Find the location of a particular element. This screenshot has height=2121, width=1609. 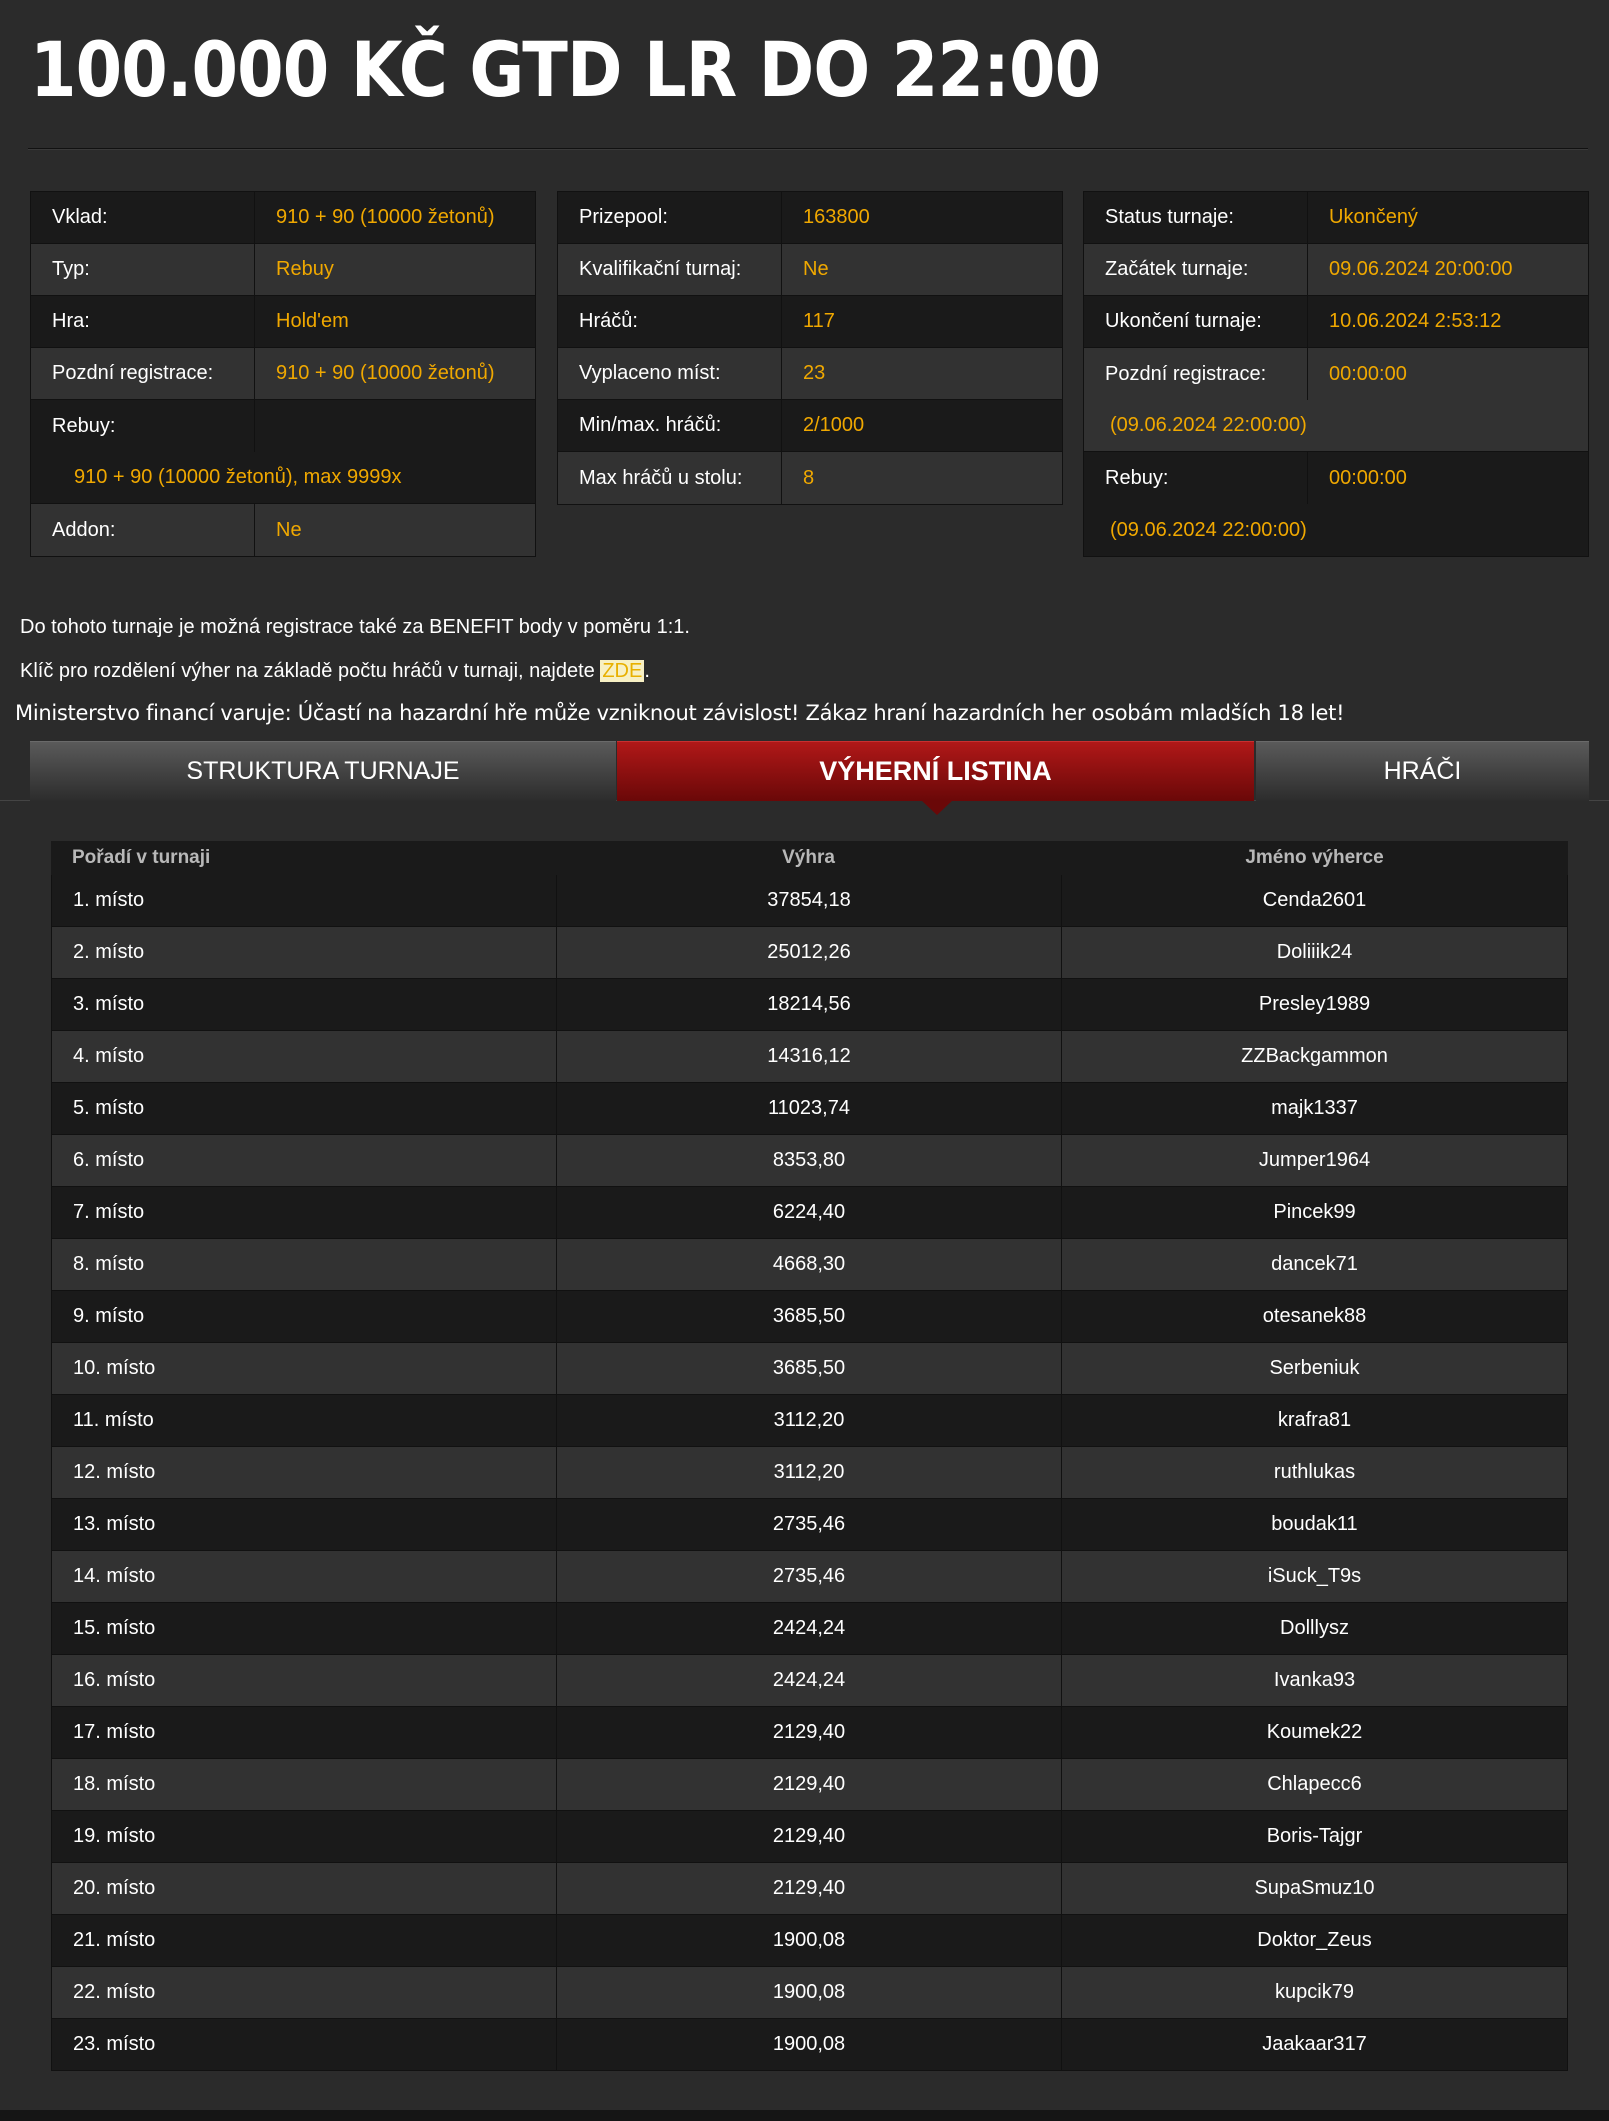

title-divider is located at coordinates (808, 149).